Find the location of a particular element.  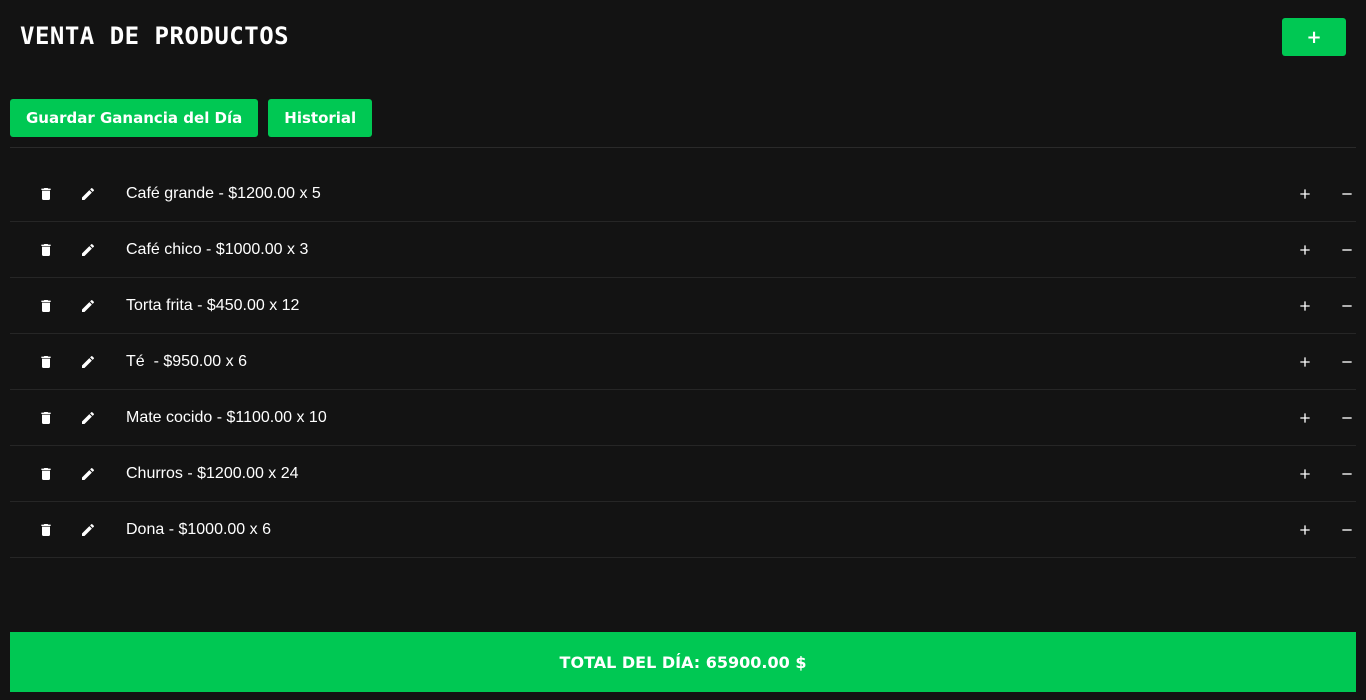

product-label: Café grande - $1200.00 x 5 is located at coordinates (223, 193).